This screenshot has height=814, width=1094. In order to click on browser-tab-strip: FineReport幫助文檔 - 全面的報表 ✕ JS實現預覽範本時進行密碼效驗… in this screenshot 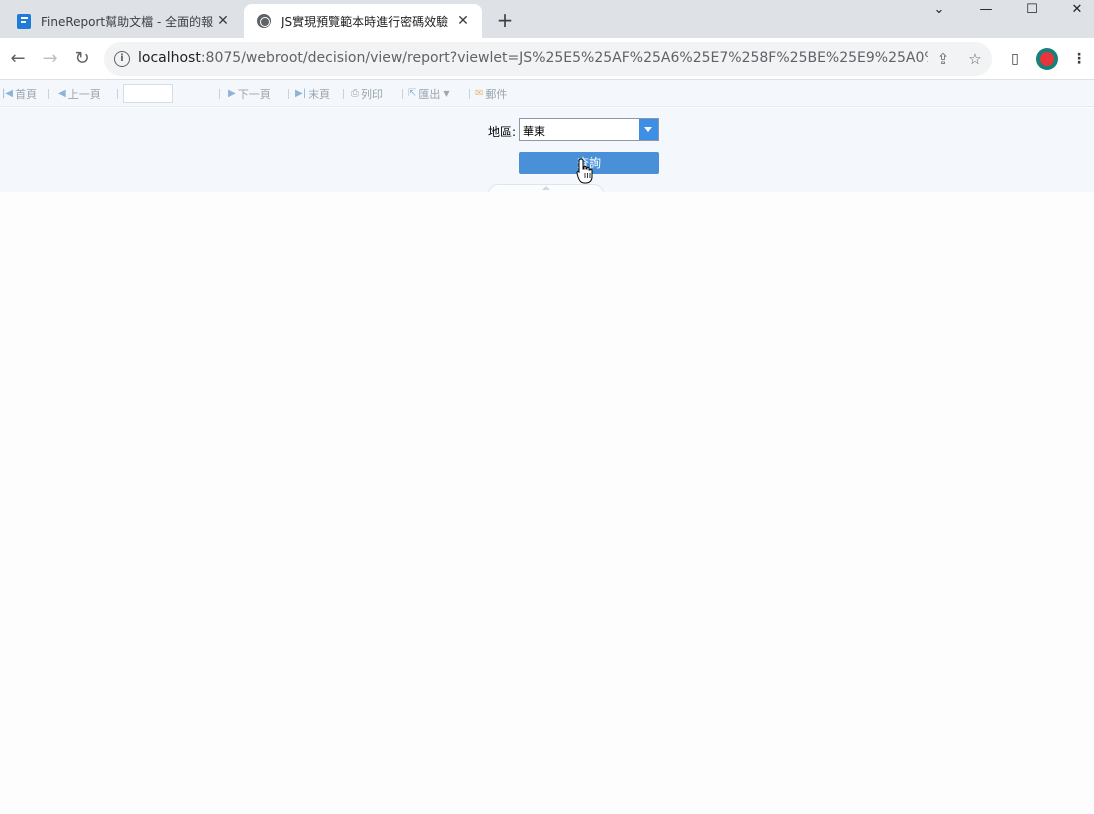, I will do `click(547, 19)`.